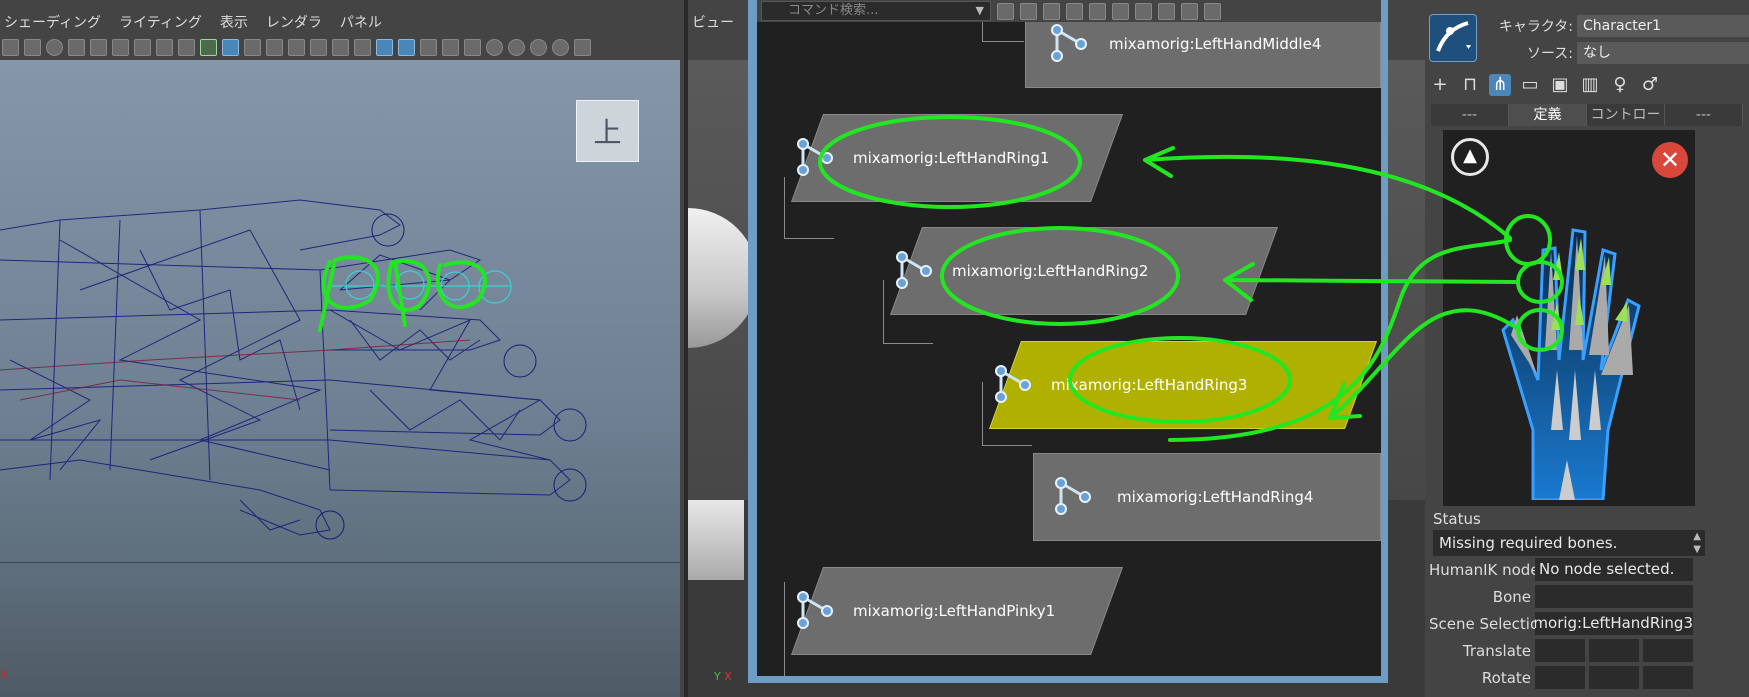 Image resolution: width=1749 pixels, height=697 pixels. Describe the element at coordinates (980, 10) in the screenshot. I see `chevron-down-icon: ▼` at that location.